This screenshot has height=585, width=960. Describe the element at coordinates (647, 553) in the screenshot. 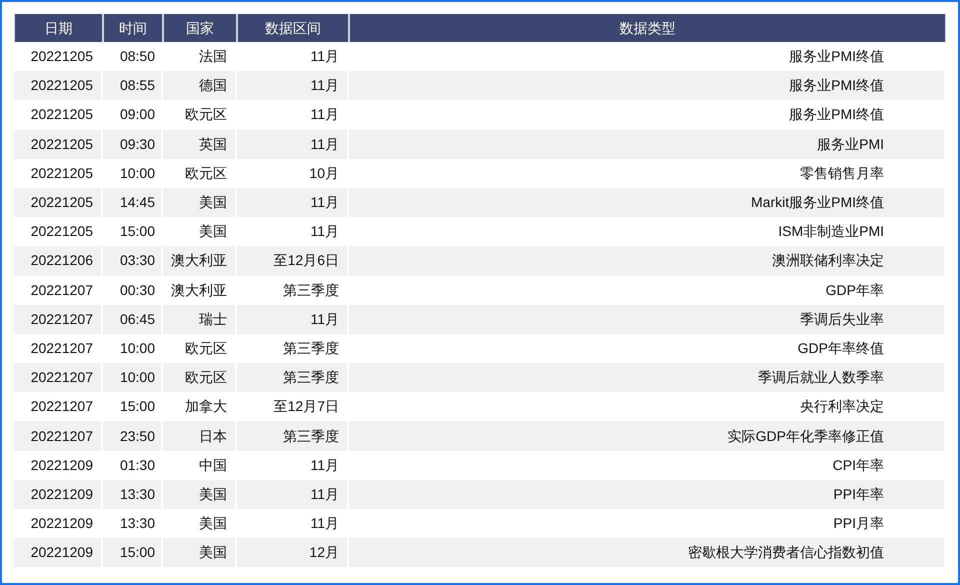

I see `table-cell: 密歇根大学消费者信心指数初值` at that location.